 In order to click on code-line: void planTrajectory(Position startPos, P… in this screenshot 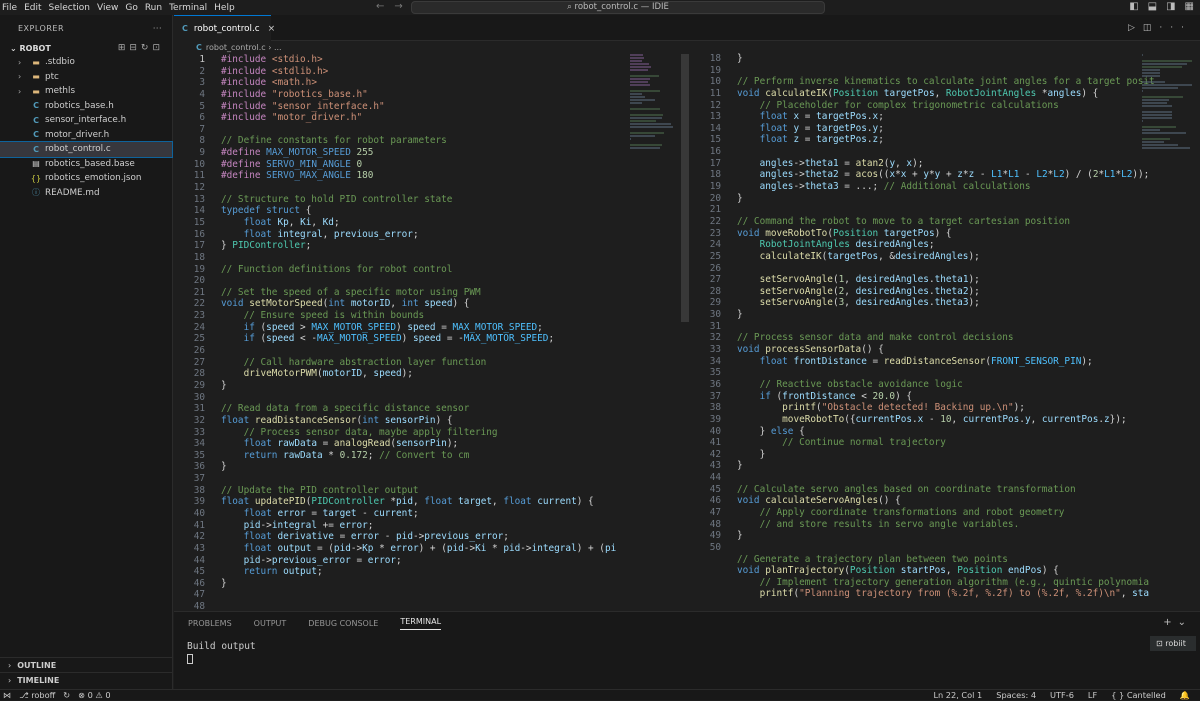, I will do `click(925, 571)`.